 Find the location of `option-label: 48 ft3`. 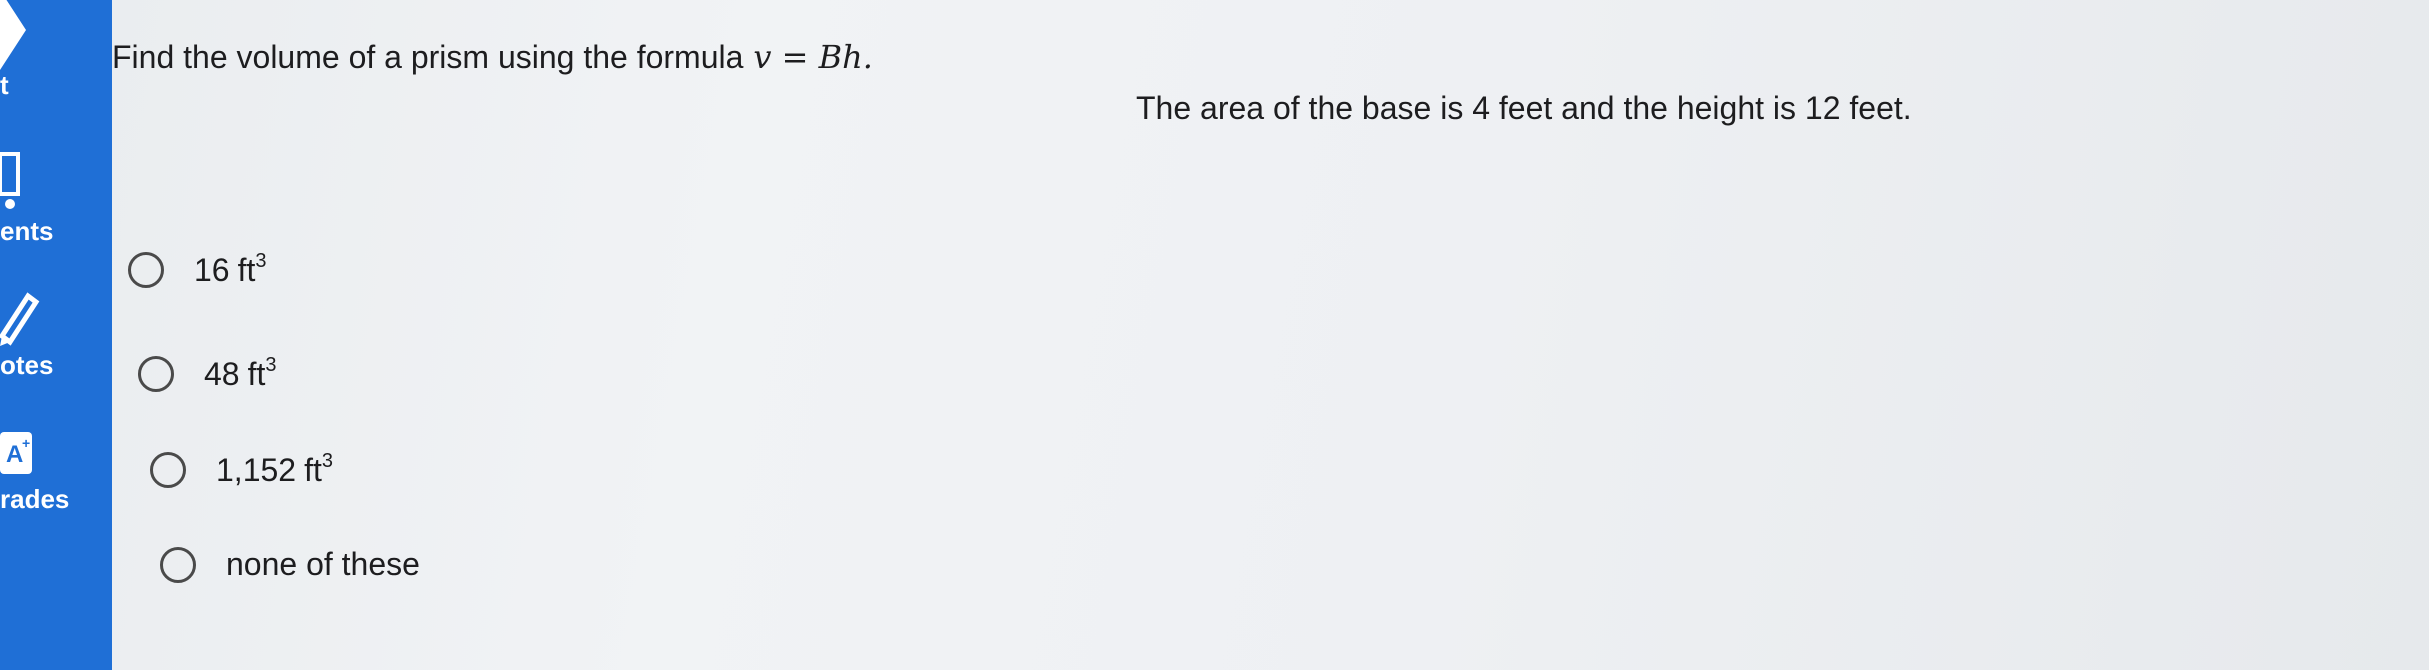

option-label: 48 ft3 is located at coordinates (240, 373).